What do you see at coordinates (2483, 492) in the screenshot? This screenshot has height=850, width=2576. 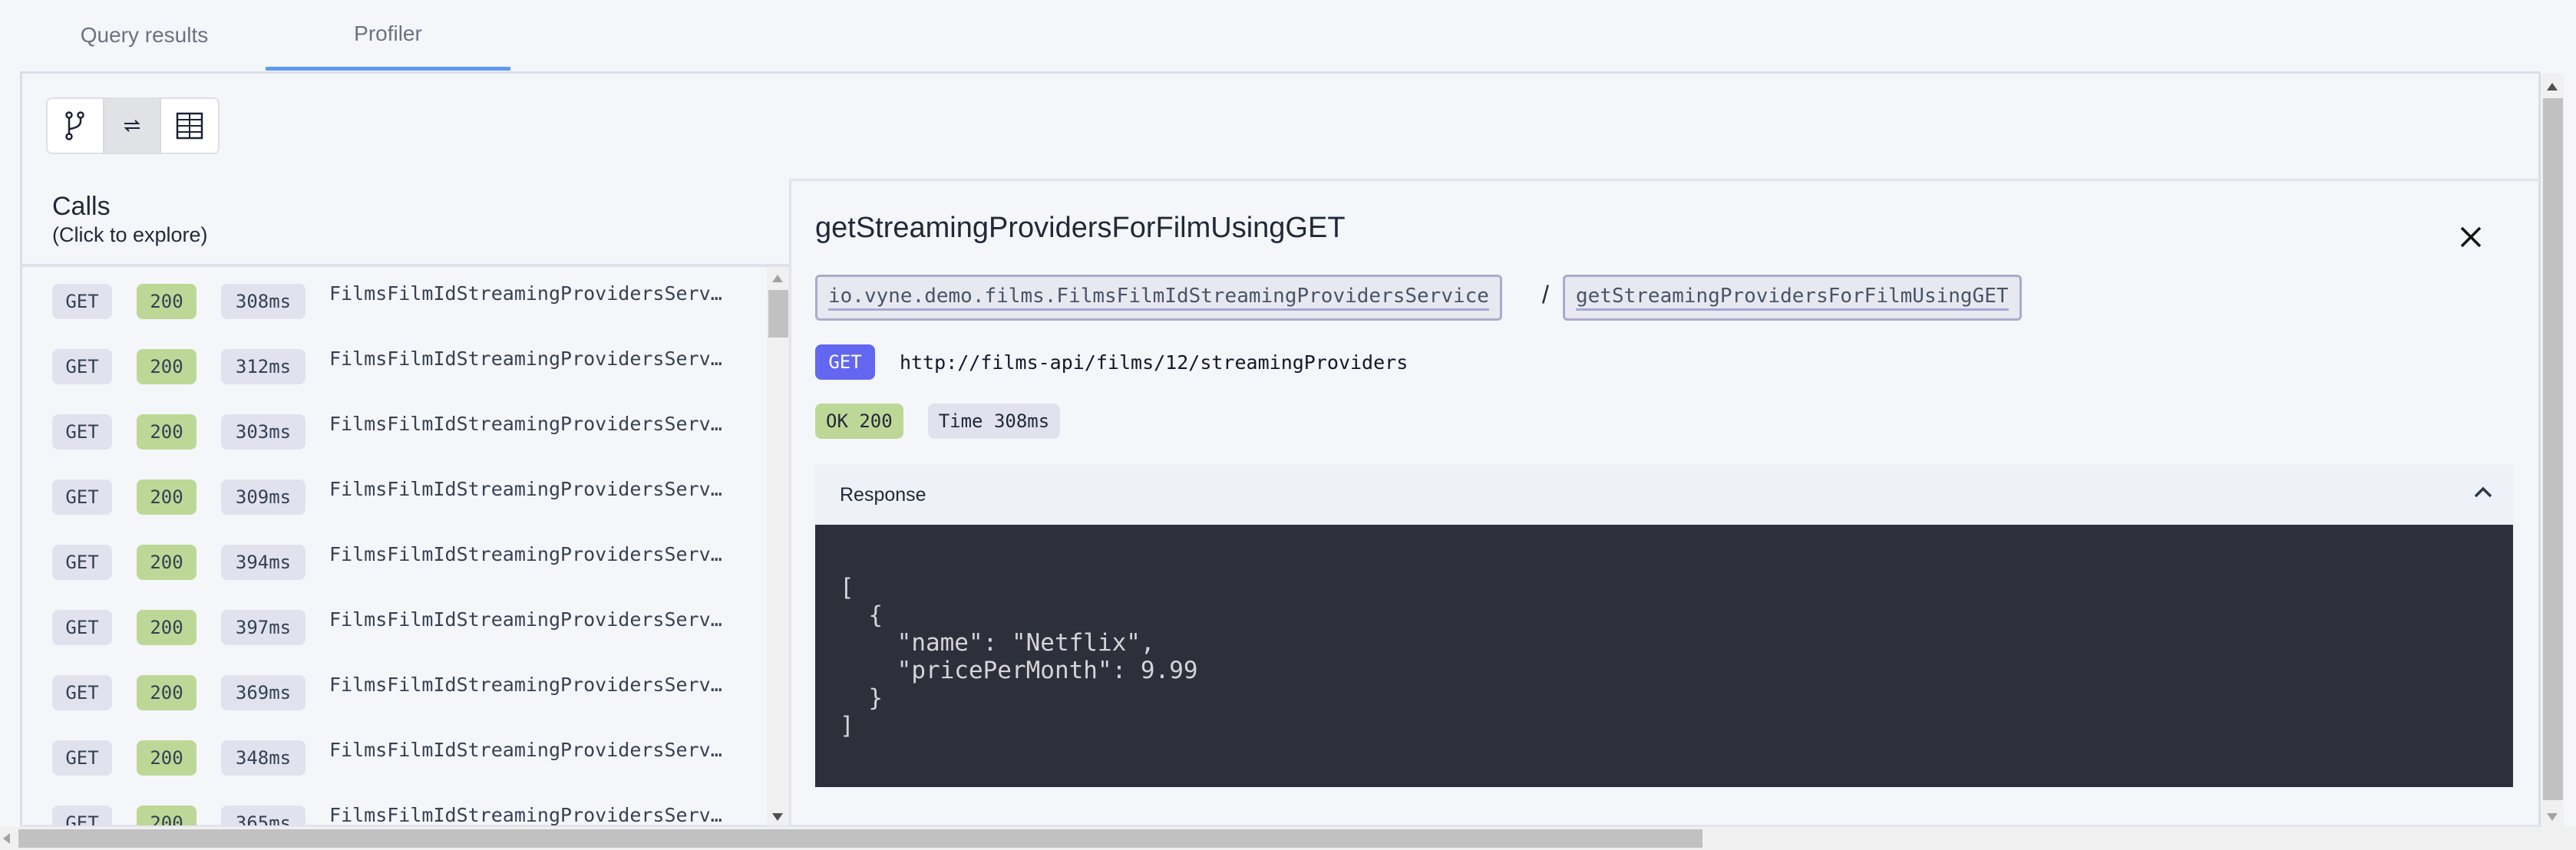 I see `chevron-up-icon` at bounding box center [2483, 492].